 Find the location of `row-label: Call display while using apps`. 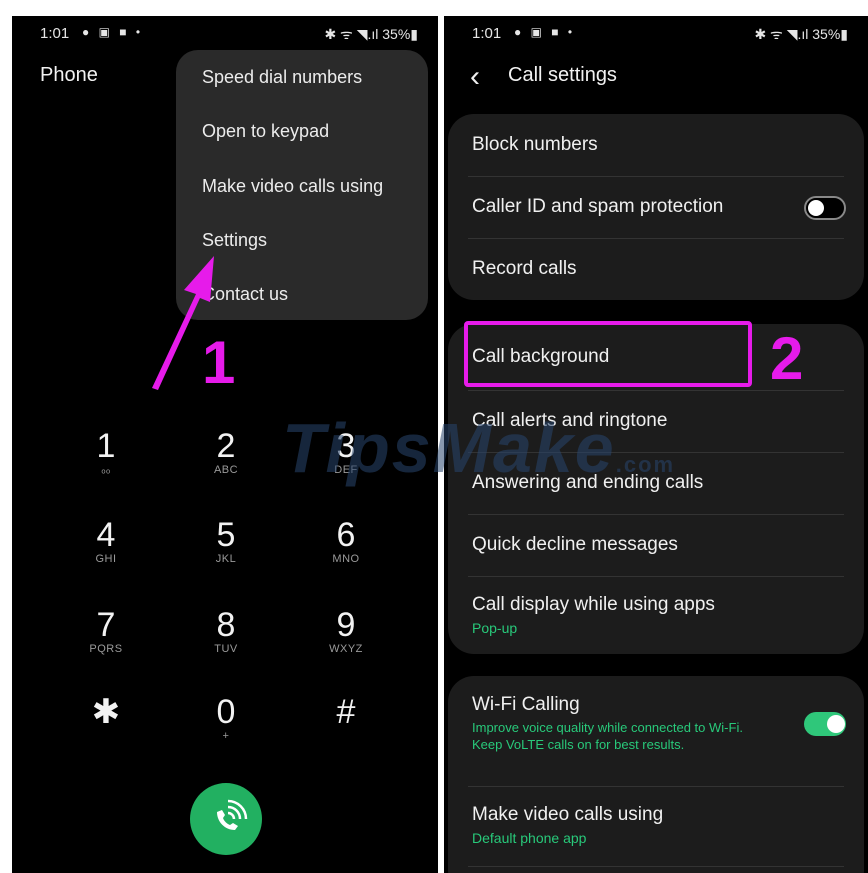

row-label: Call display while using apps is located at coordinates (593, 604).